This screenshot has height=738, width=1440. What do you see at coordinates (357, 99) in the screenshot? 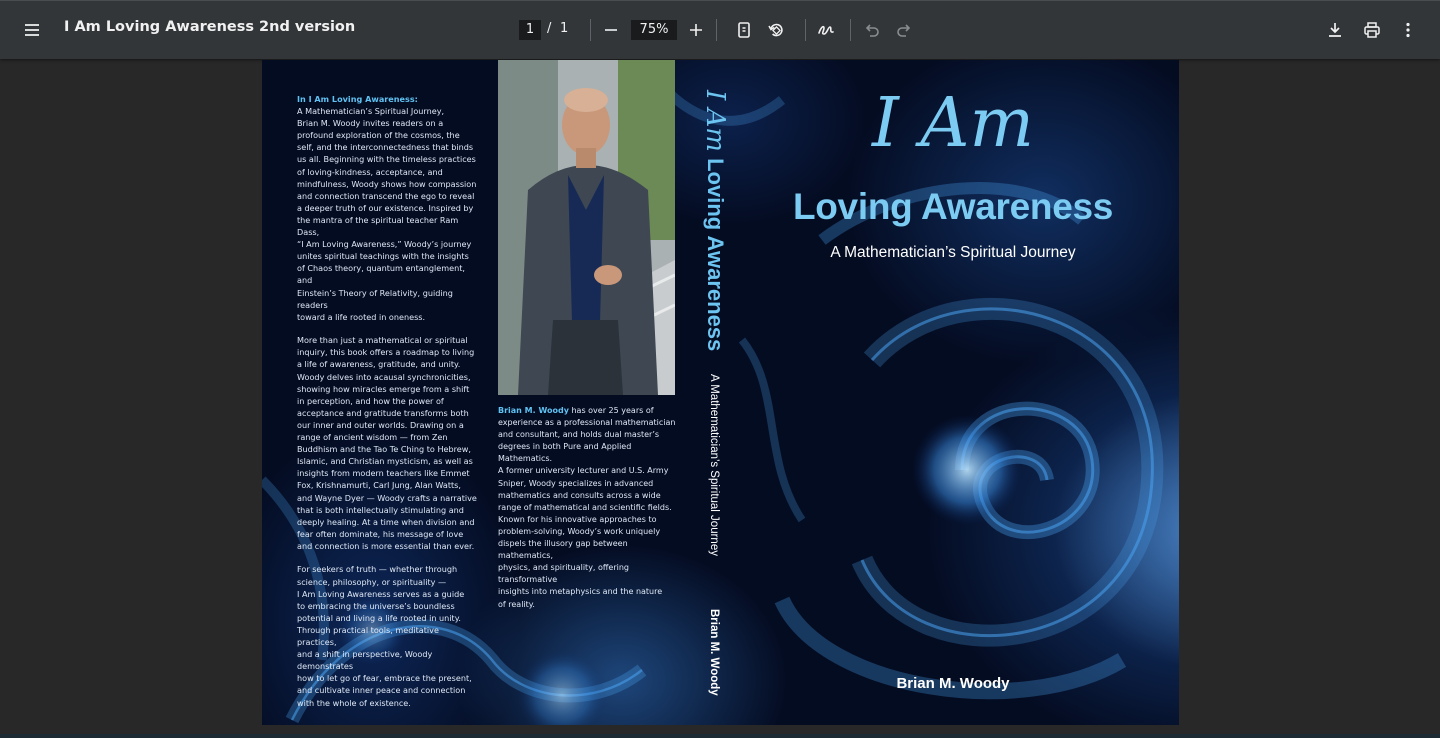
I see `blurb-intro-label: In I Am Loving Awareness:` at bounding box center [357, 99].